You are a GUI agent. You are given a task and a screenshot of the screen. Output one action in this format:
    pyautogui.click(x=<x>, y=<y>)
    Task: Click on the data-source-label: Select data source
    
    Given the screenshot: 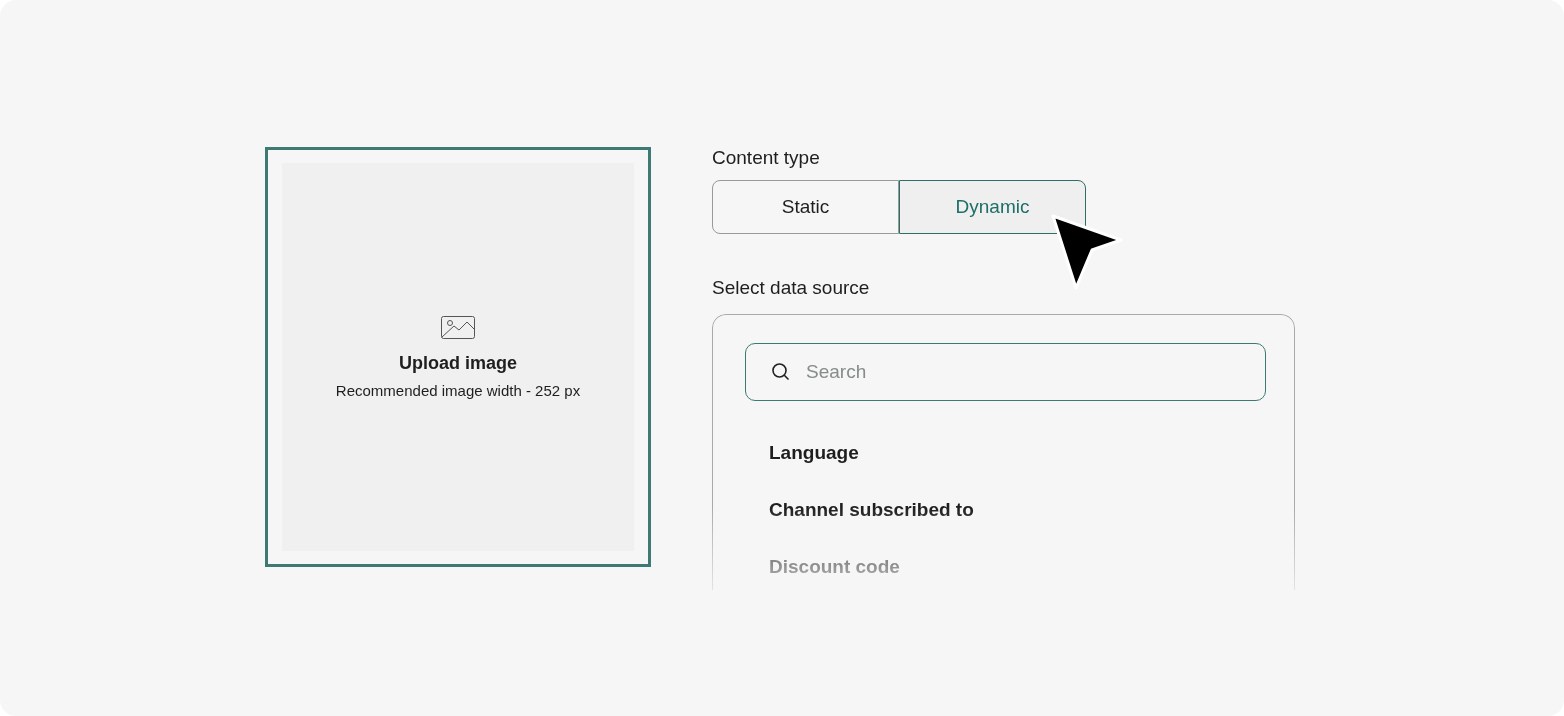 What is the action you would take?
    pyautogui.click(x=791, y=288)
    